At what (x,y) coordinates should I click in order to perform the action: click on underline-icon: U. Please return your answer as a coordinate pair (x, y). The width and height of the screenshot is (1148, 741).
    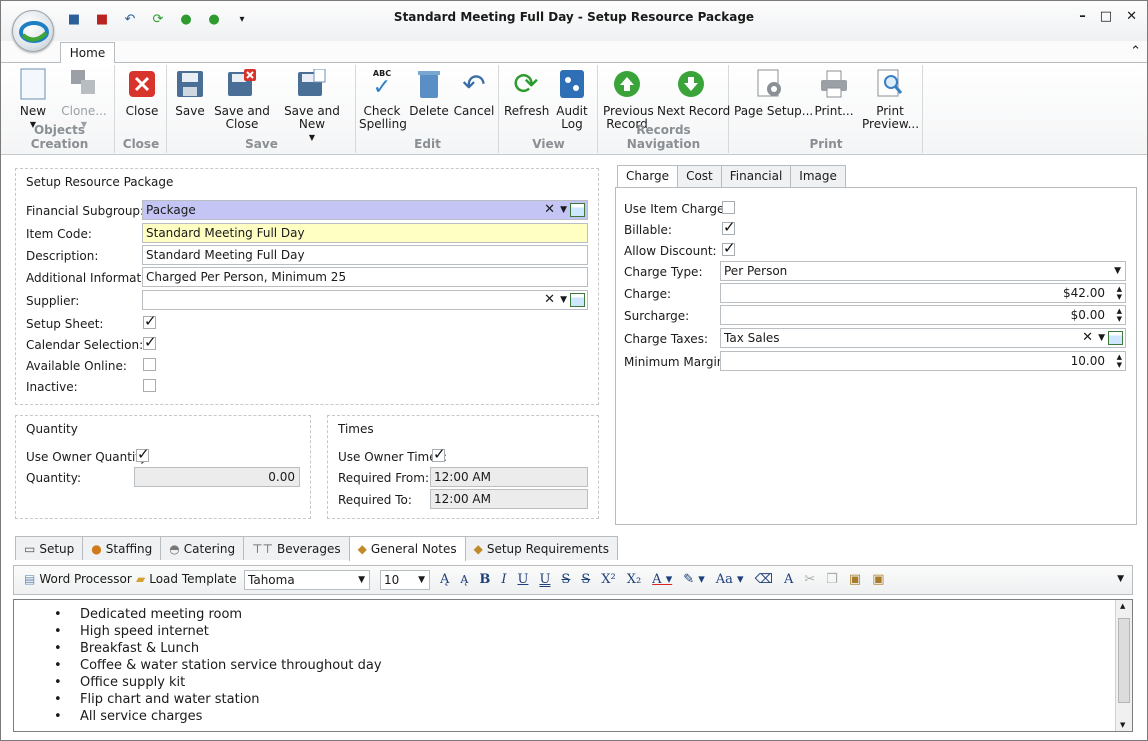
    Looking at the image, I should click on (522, 579).